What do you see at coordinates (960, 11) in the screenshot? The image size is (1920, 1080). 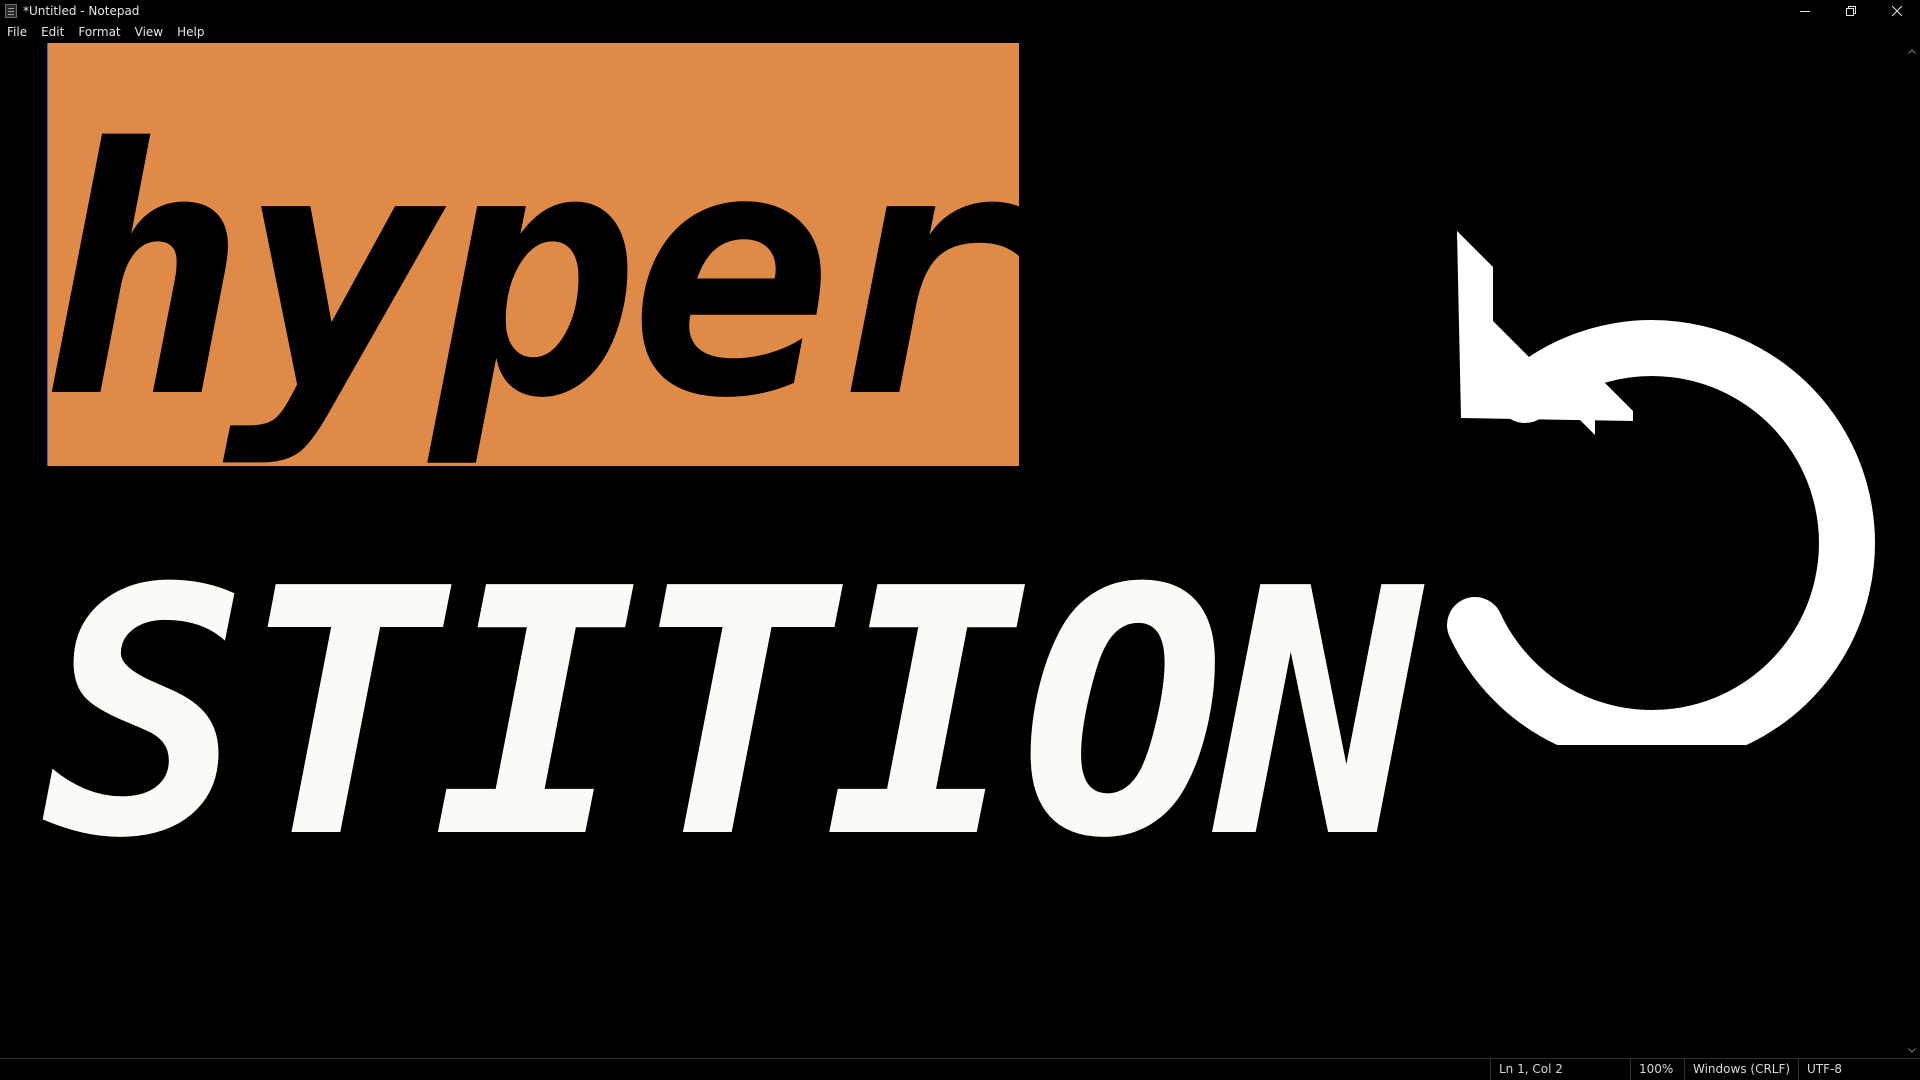 I see `title-bar: *Untitled - Notepad` at bounding box center [960, 11].